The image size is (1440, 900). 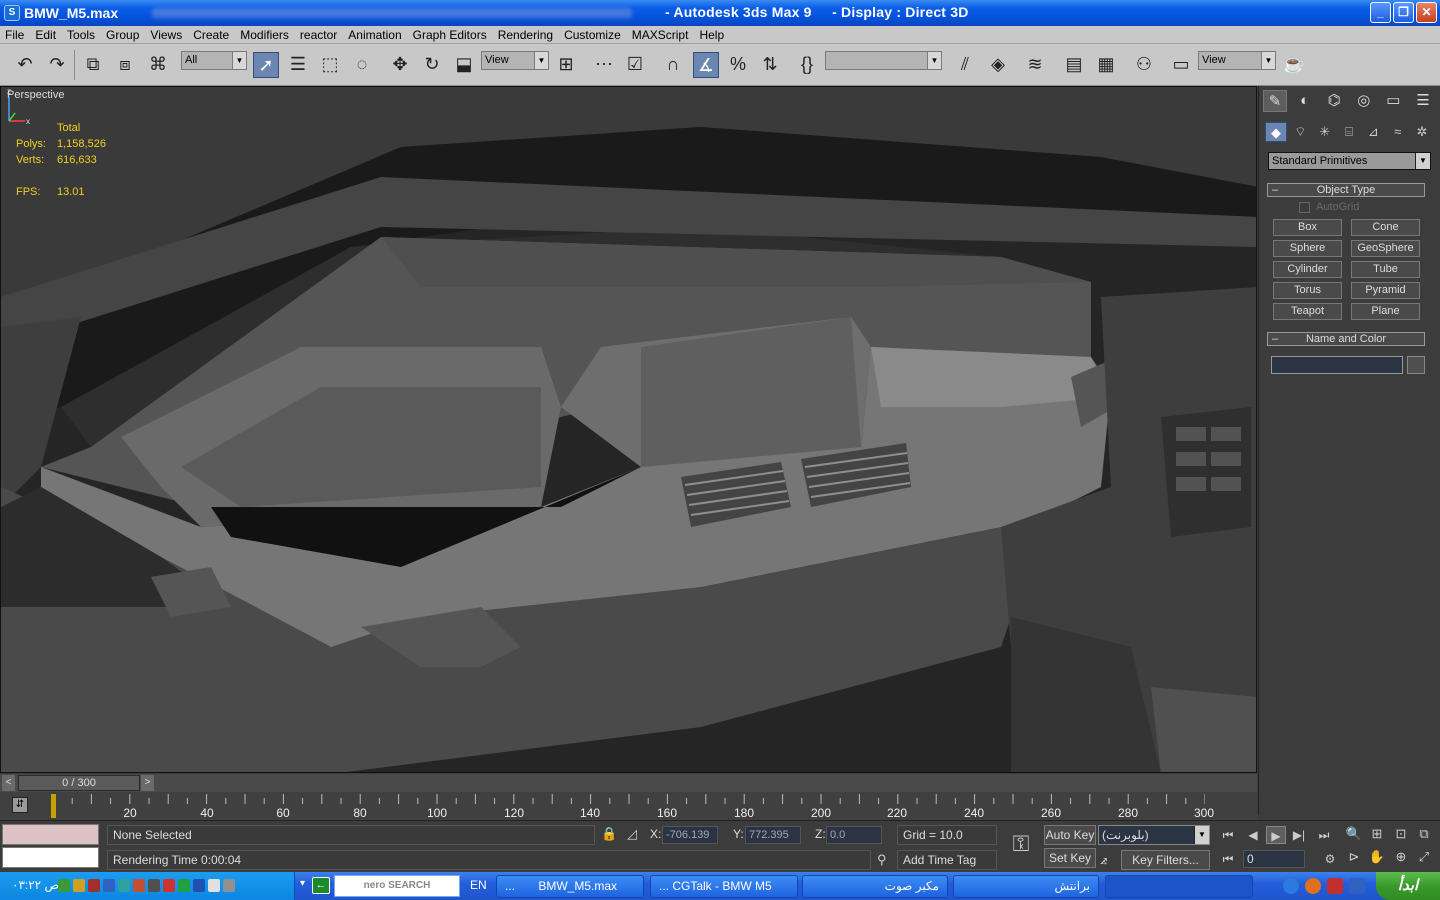 I want to click on shapes-icon: ⌔, so click(x=1300, y=132).